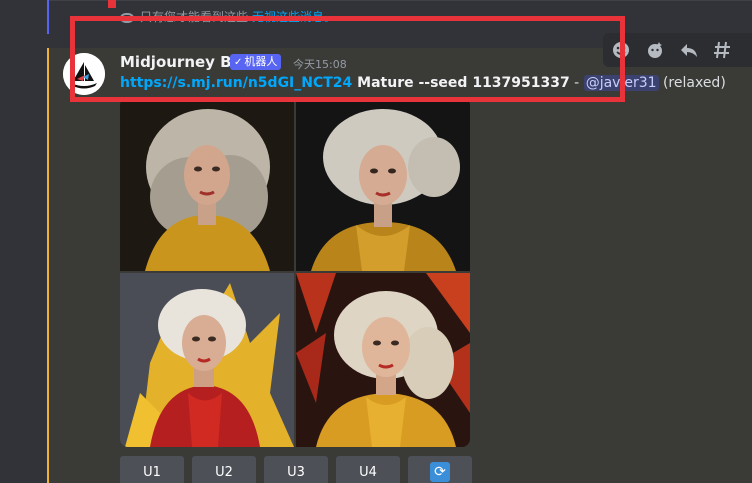  Describe the element at coordinates (112, 4) in the screenshot. I see `annotation-mark` at that location.